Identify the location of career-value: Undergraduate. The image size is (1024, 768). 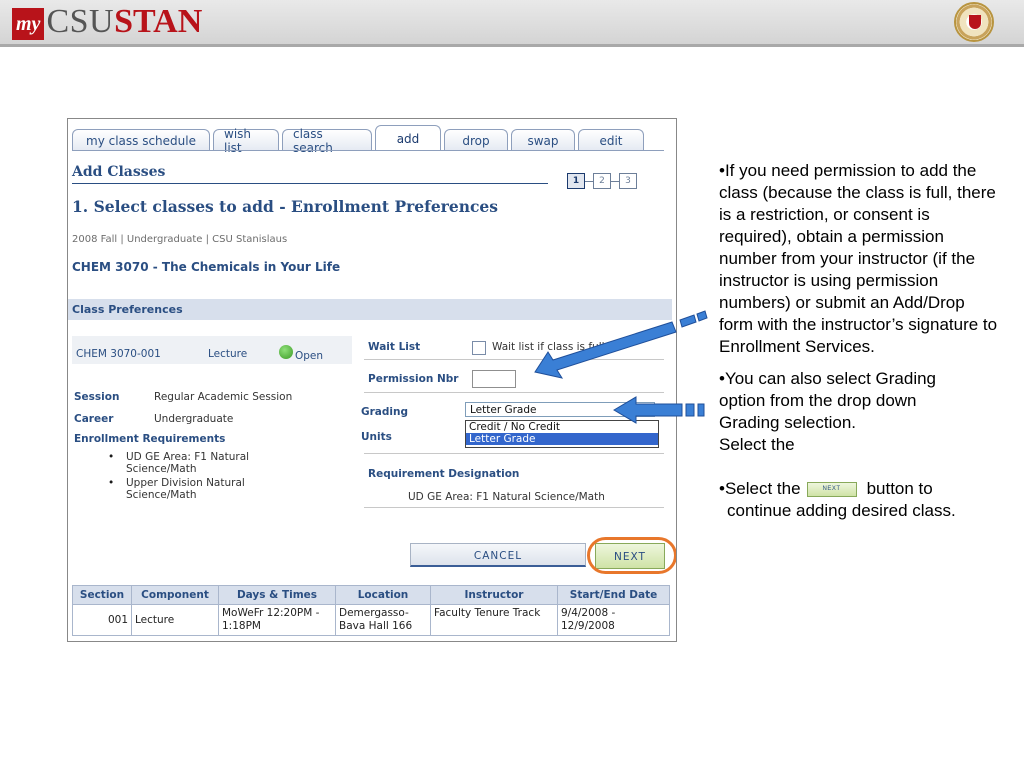
(194, 419).